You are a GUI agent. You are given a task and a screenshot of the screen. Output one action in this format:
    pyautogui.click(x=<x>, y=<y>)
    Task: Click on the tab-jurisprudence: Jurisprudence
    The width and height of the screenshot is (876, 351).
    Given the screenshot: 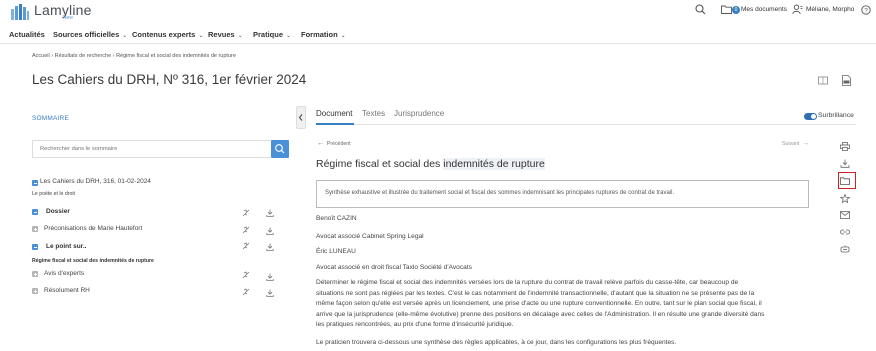 What is the action you would take?
    pyautogui.click(x=419, y=113)
    